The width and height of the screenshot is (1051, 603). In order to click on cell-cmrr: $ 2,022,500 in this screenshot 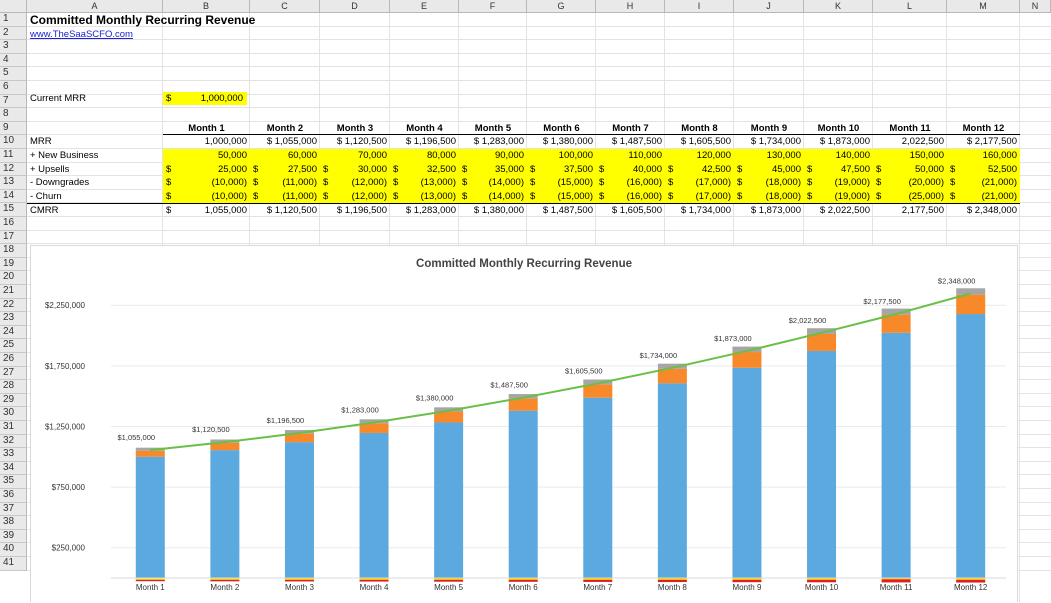, I will do `click(838, 210)`.